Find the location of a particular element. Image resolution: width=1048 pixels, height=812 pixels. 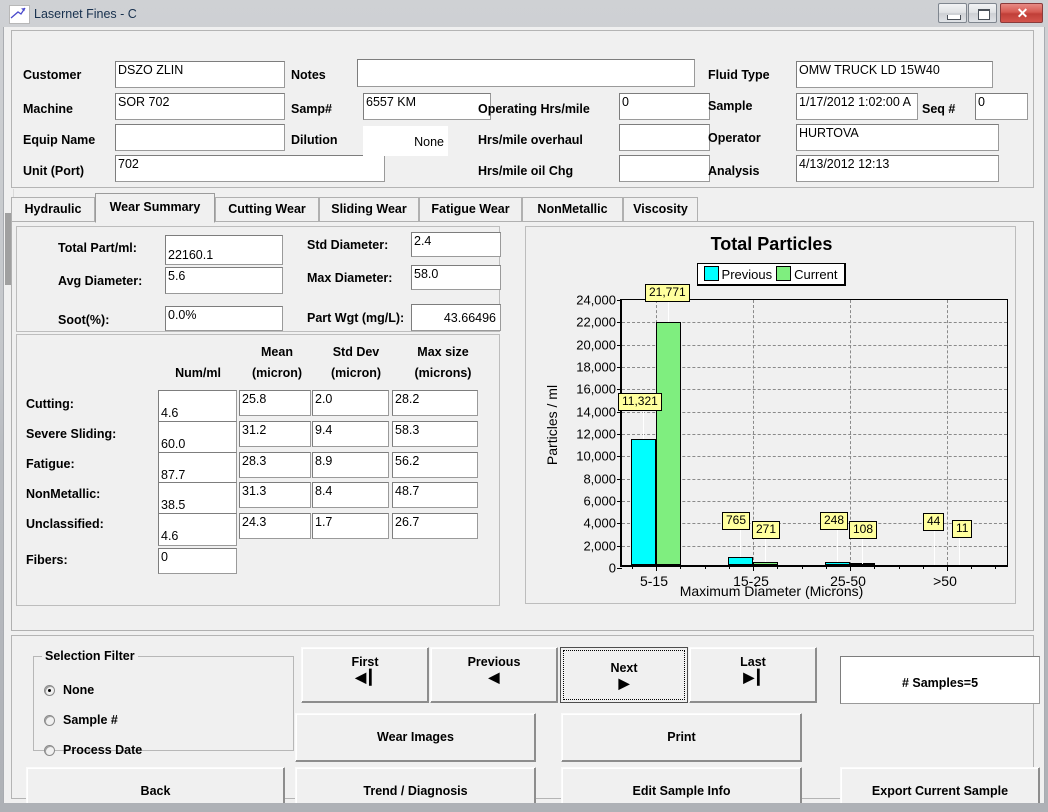

export-current-sample-button: Export Current Sample is located at coordinates (940, 785).